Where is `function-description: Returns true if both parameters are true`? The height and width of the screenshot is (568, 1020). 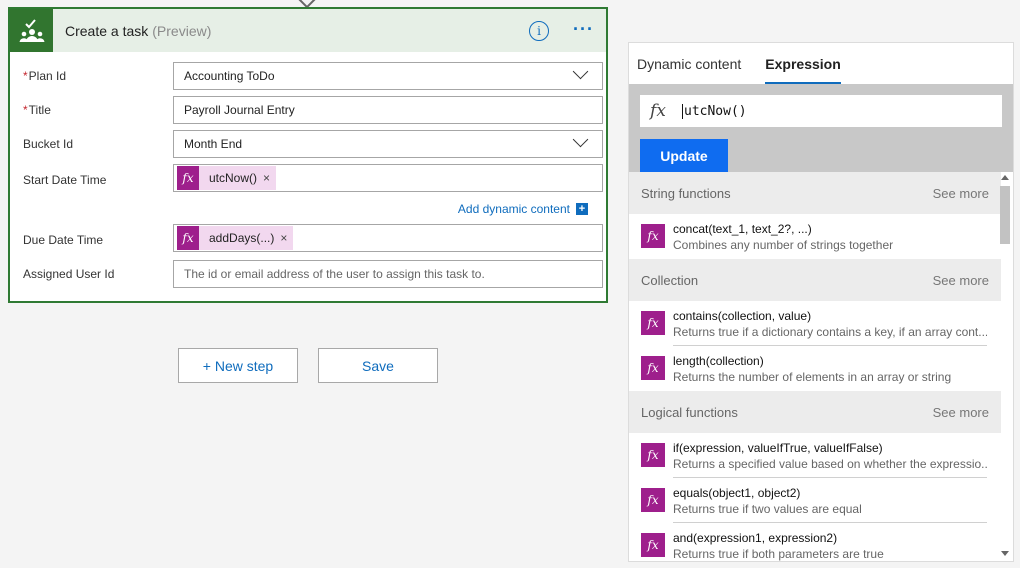
function-description: Returns true if both parameters are true is located at coordinates (778, 554).